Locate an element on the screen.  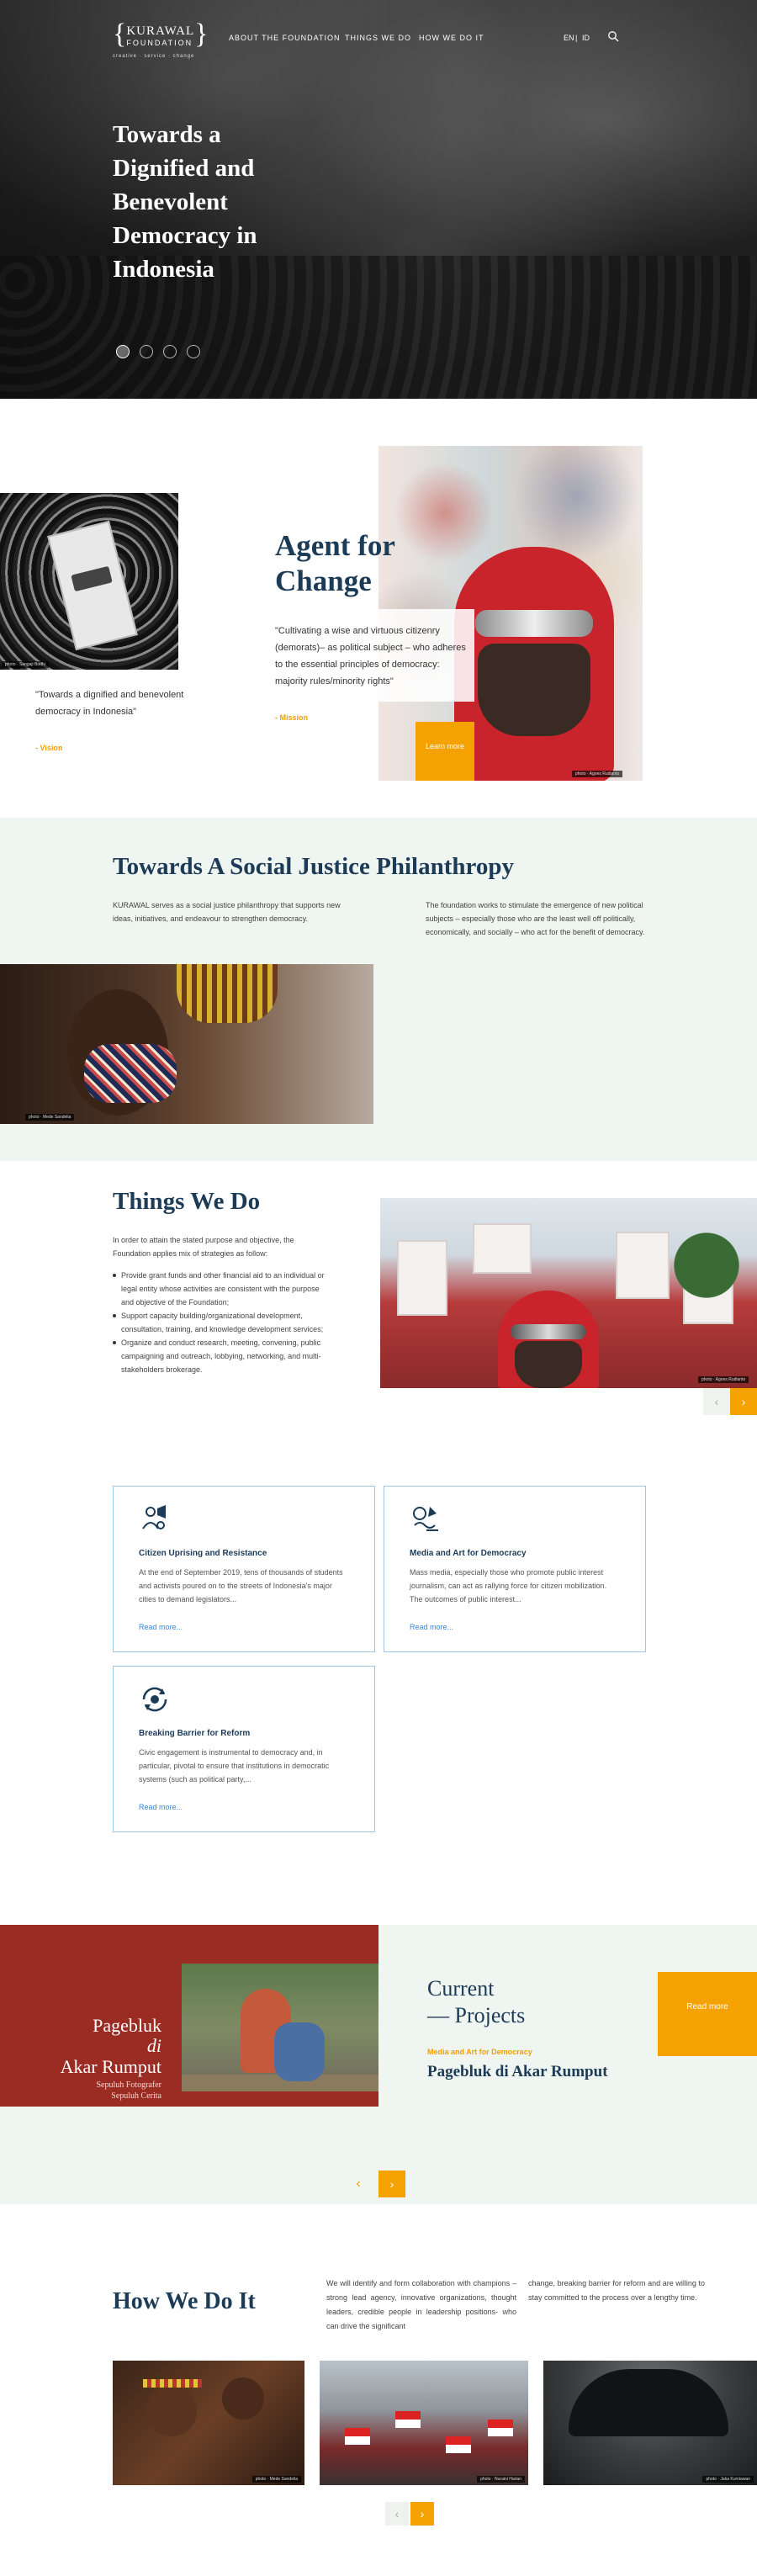
media-art-icon is located at coordinates (426, 1519).